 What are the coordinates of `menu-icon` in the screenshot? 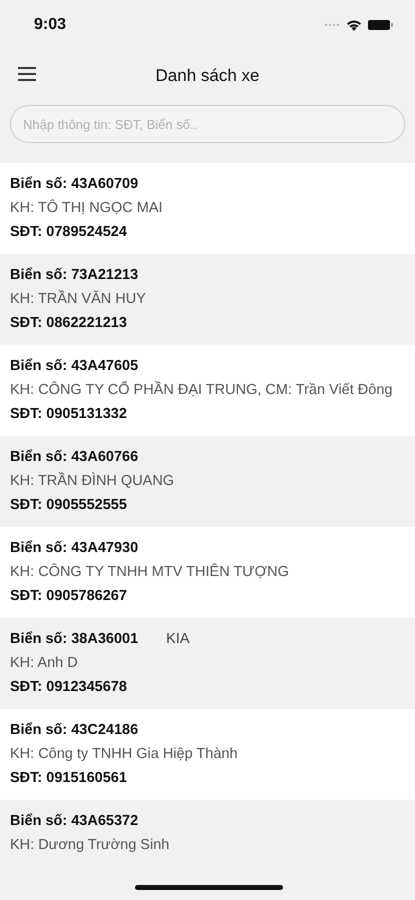 It's located at (27, 74).